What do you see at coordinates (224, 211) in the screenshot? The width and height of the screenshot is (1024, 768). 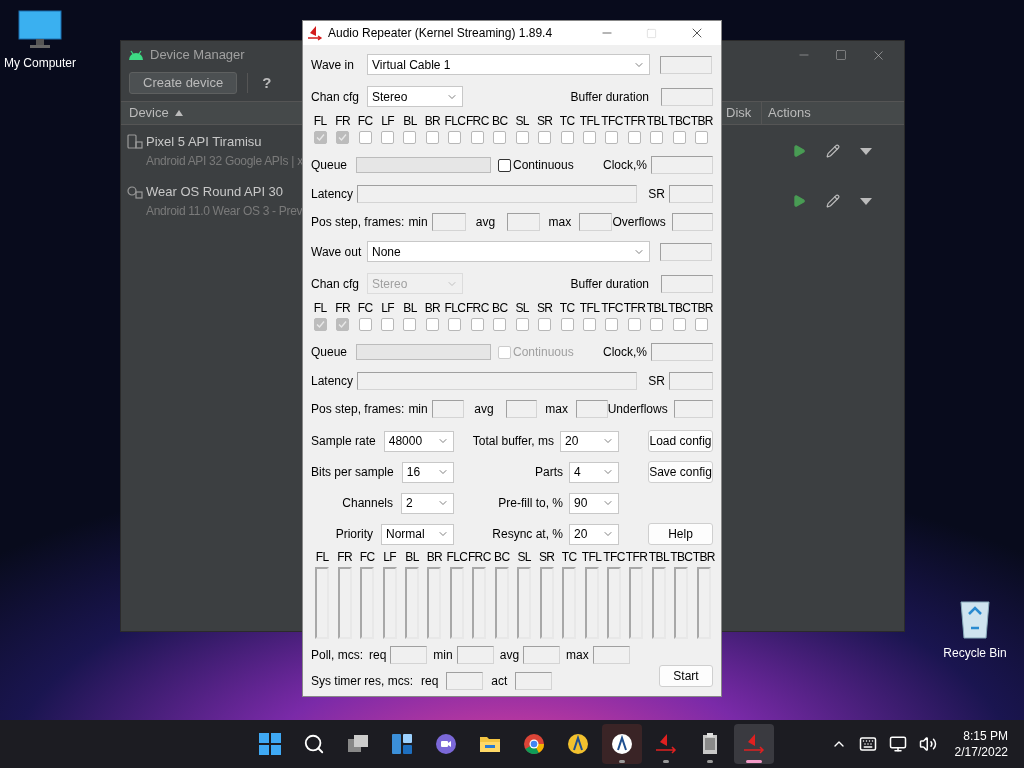 I see `device-details: Android 11.0 Wear OS 3 - Prev` at bounding box center [224, 211].